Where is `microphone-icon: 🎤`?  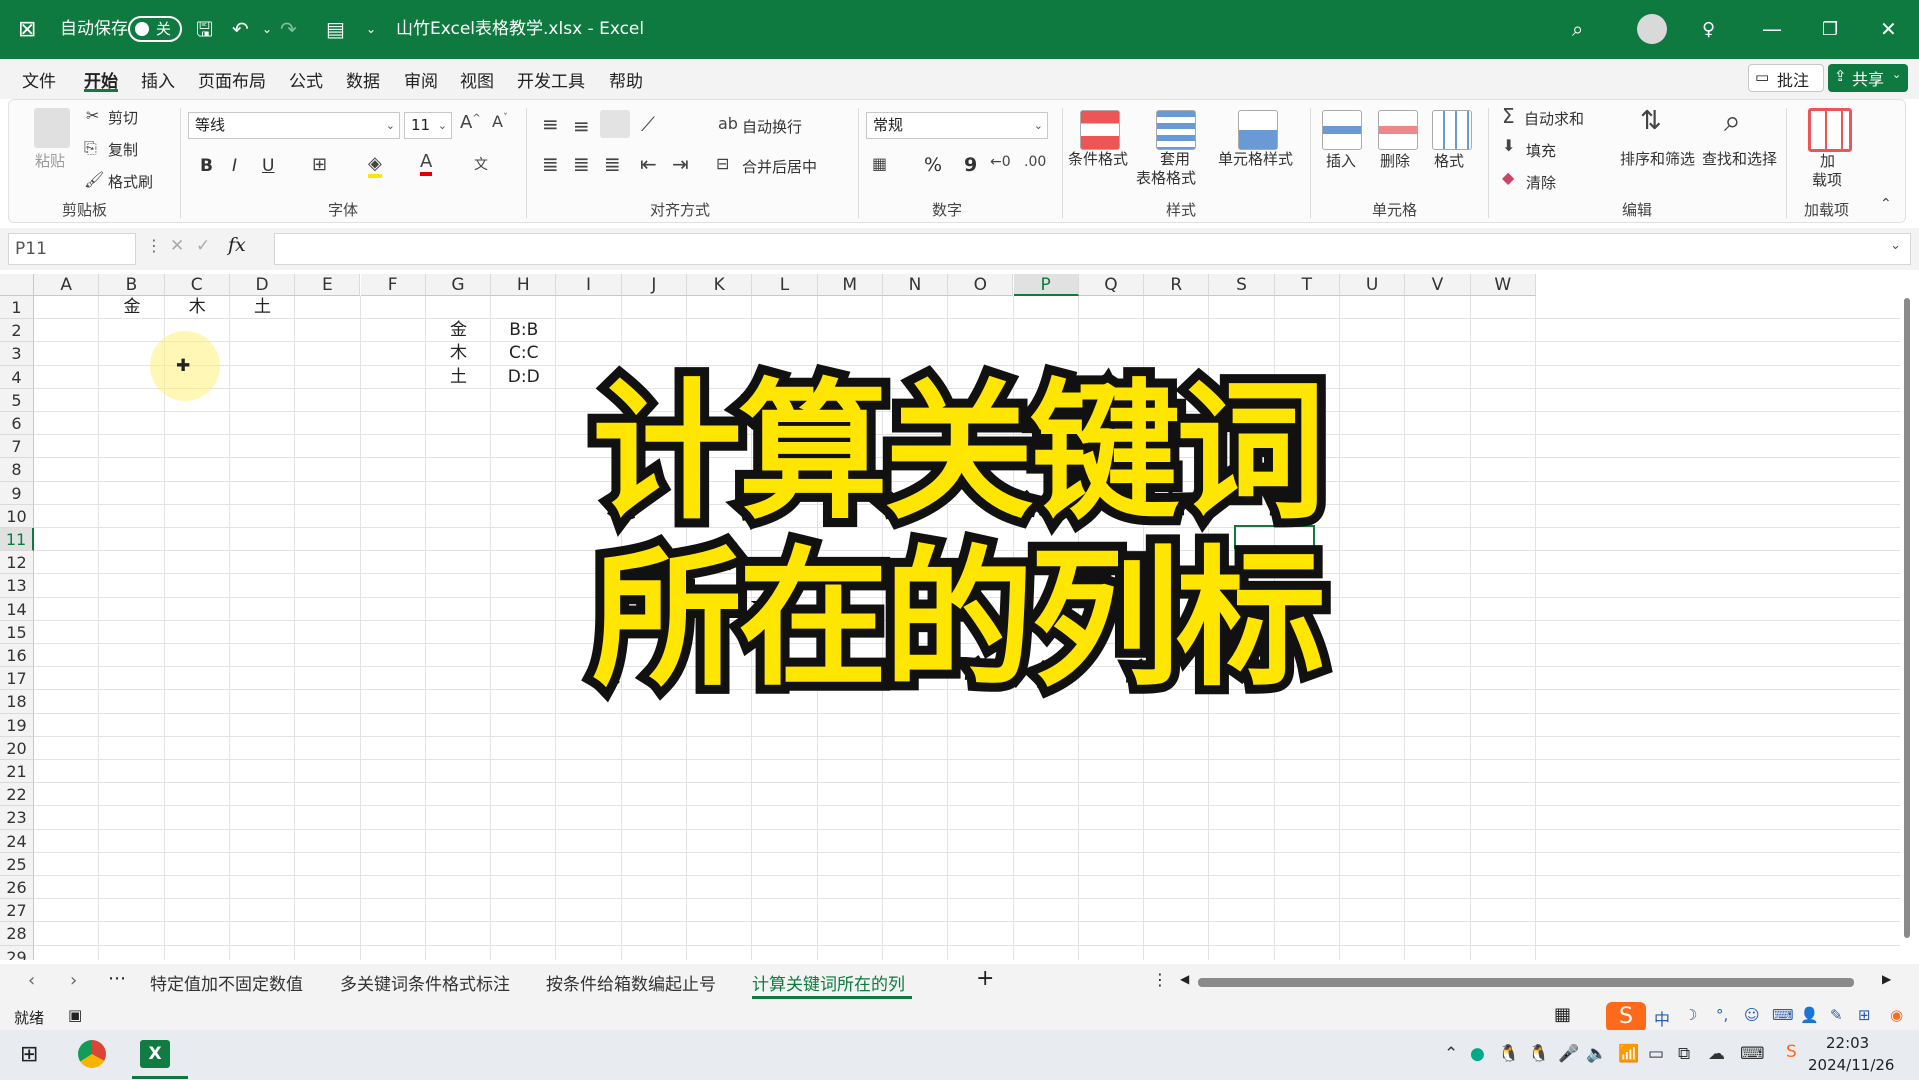
microphone-icon: 🎤 is located at coordinates (1568, 1054).